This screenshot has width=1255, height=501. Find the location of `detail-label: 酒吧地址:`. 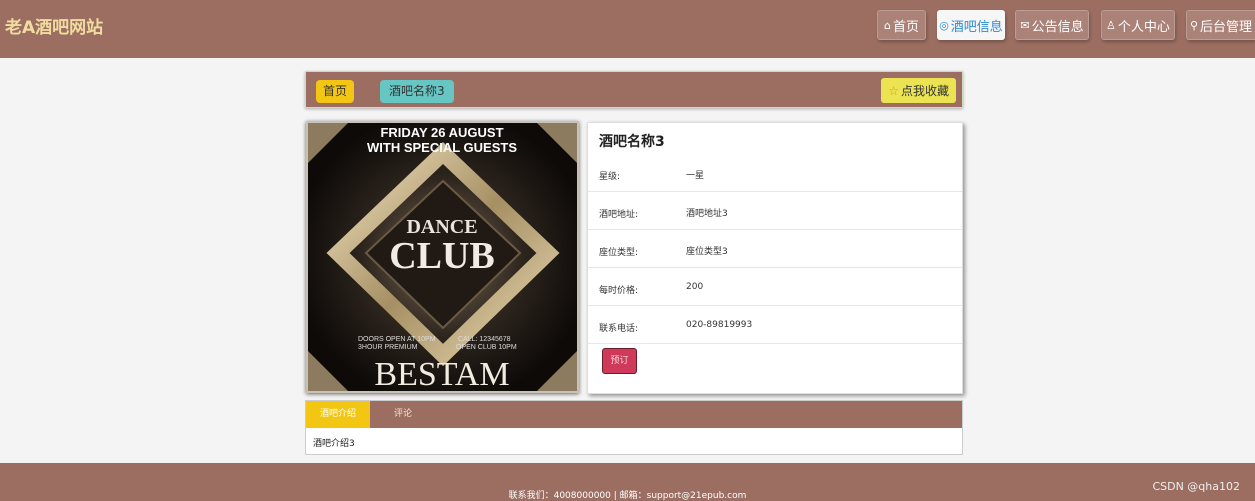

detail-label: 酒吧地址: is located at coordinates (619, 215).